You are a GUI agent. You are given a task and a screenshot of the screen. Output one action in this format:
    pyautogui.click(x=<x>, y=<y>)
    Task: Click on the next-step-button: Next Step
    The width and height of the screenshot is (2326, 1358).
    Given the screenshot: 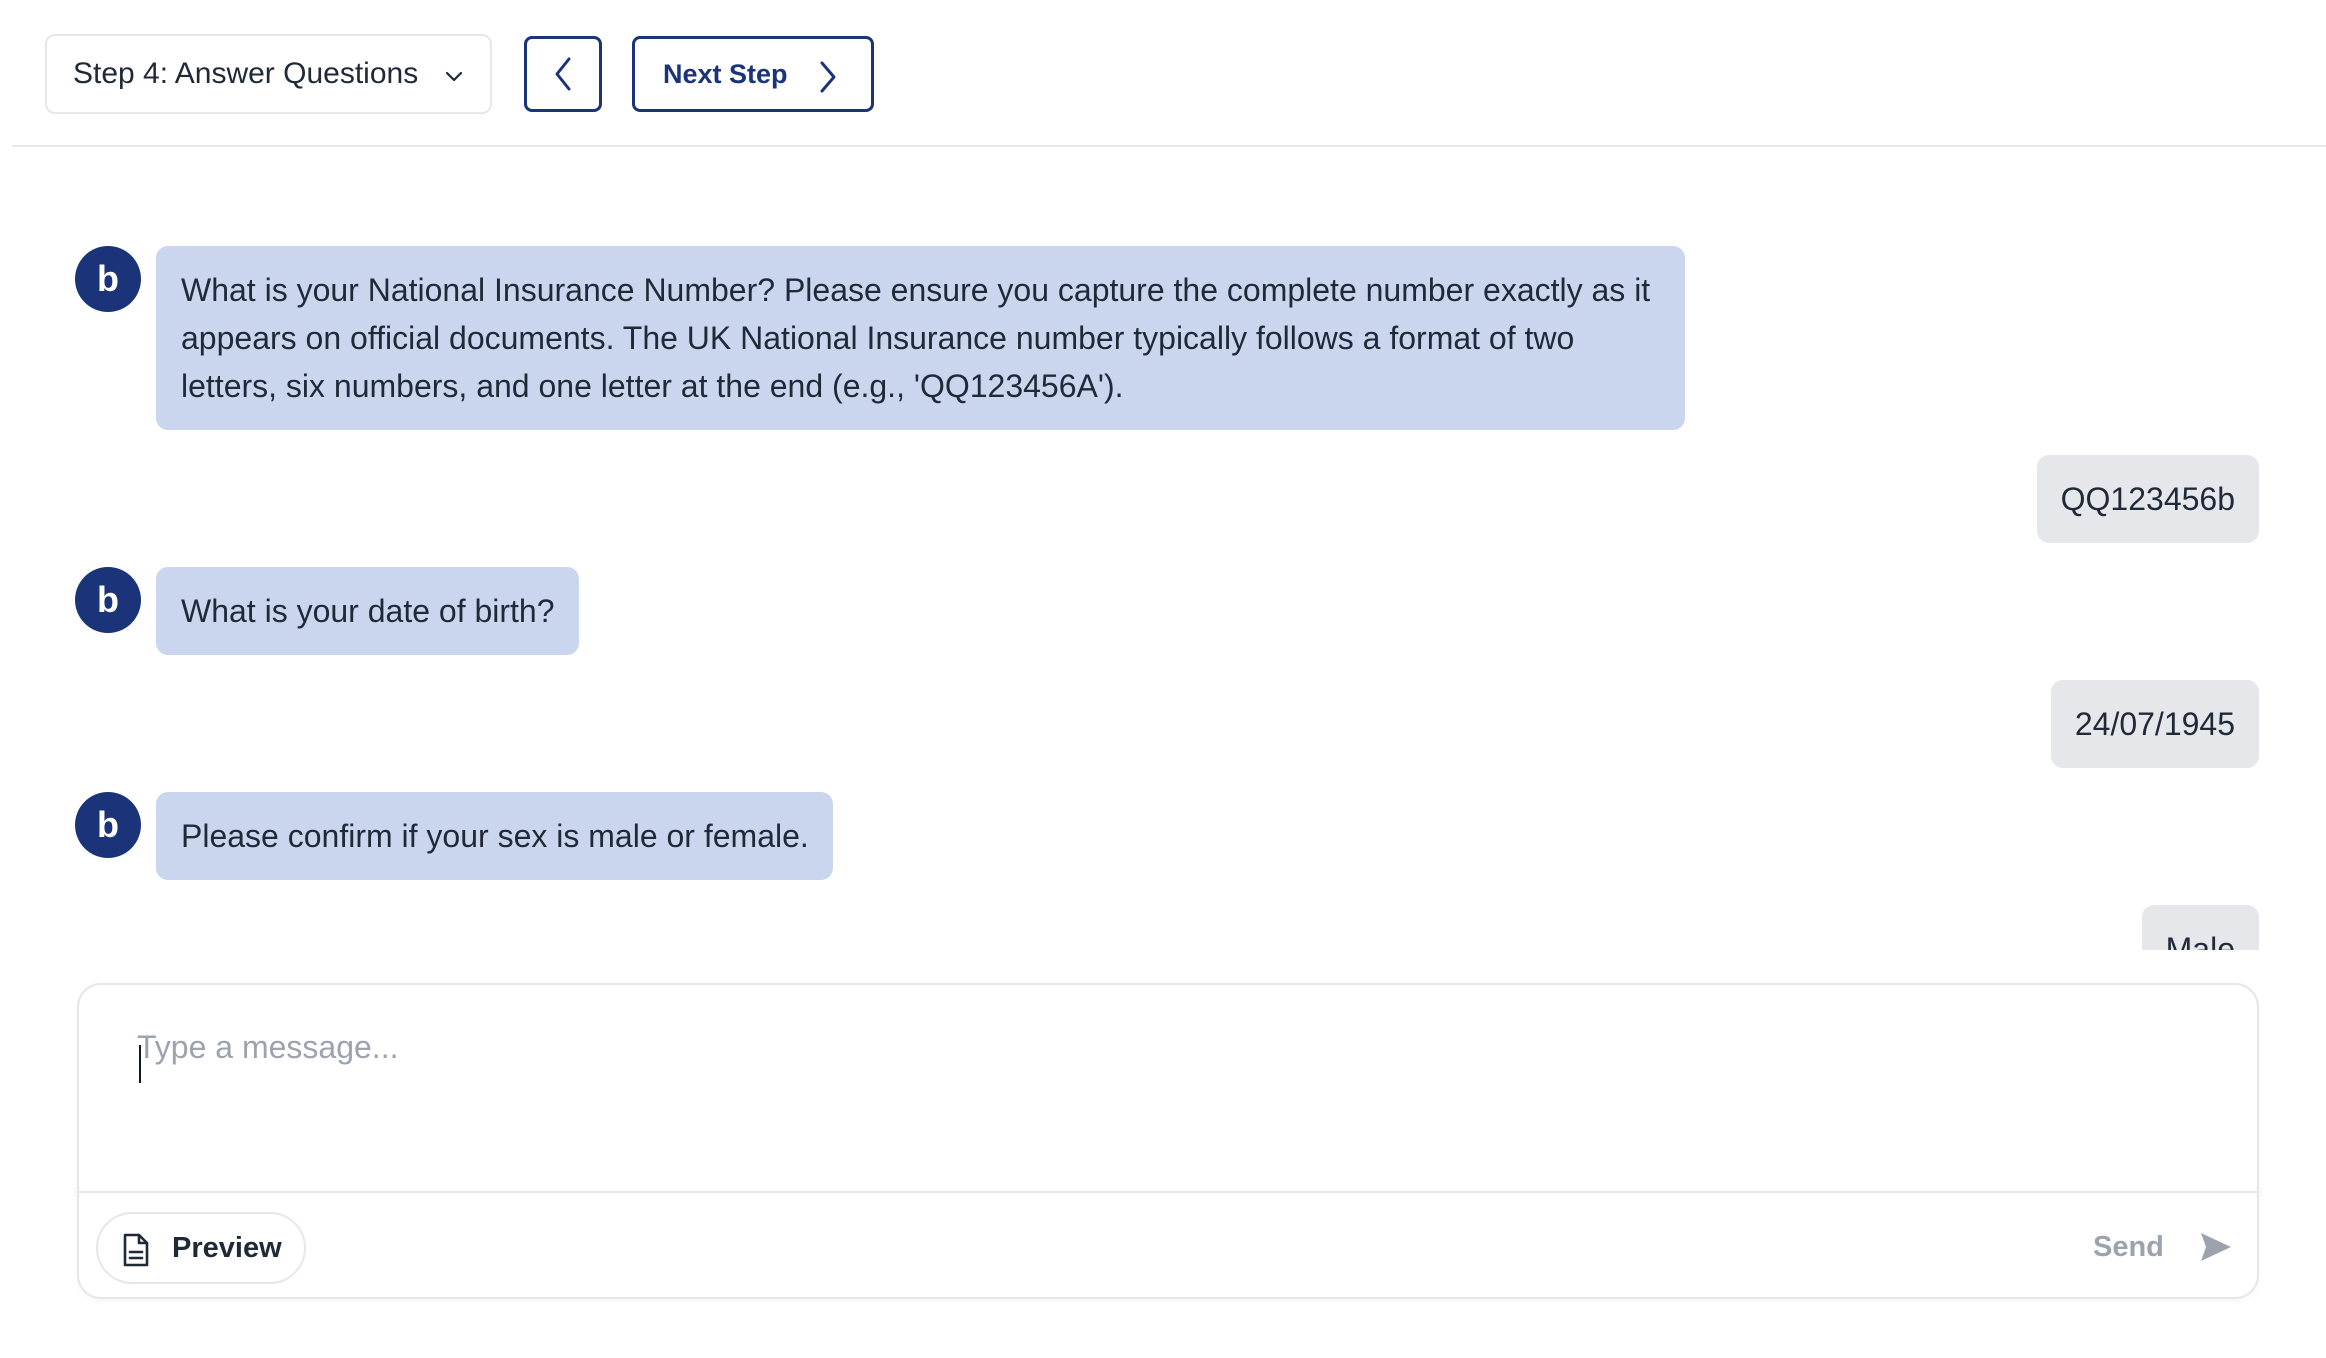 What is the action you would take?
    pyautogui.click(x=753, y=74)
    